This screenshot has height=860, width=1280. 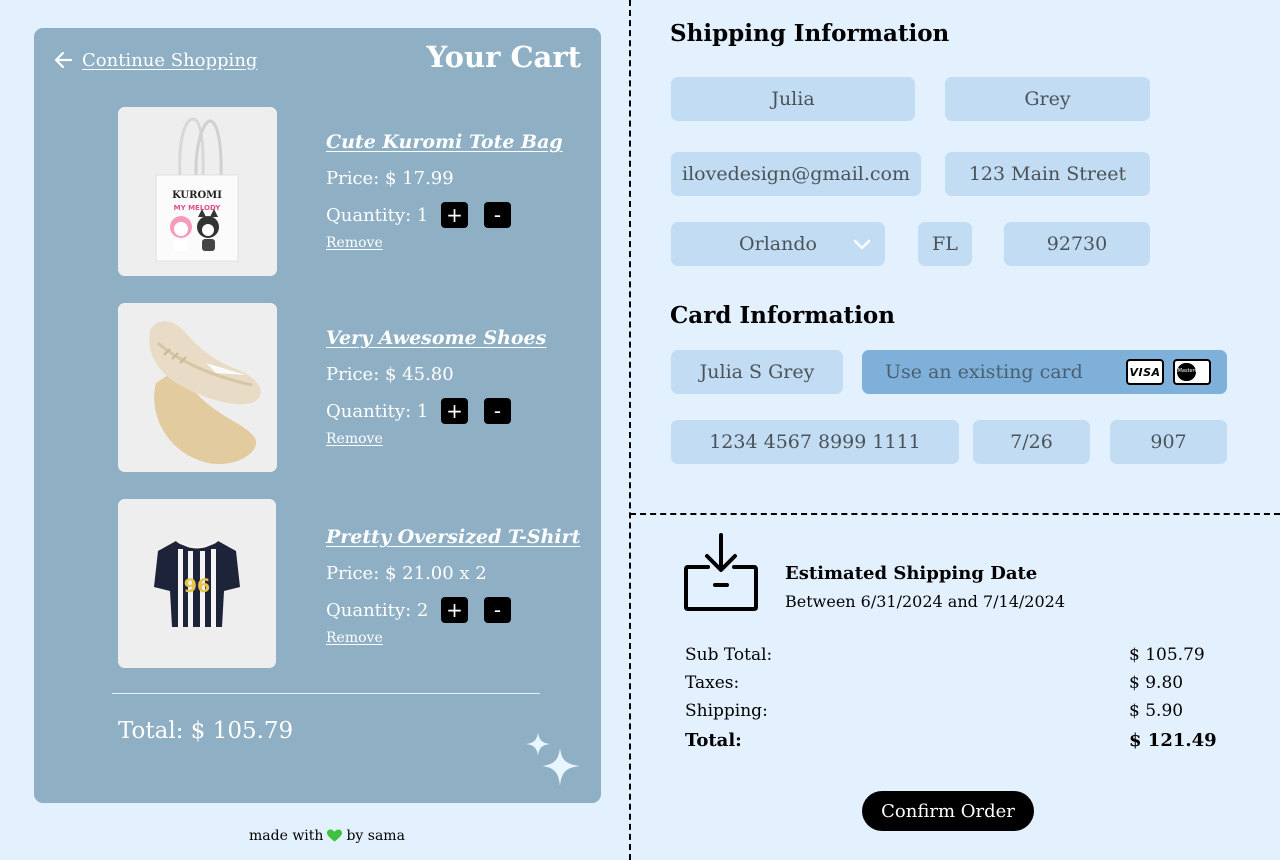 What do you see at coordinates (782, 315) in the screenshot?
I see `card-title: Card Information` at bounding box center [782, 315].